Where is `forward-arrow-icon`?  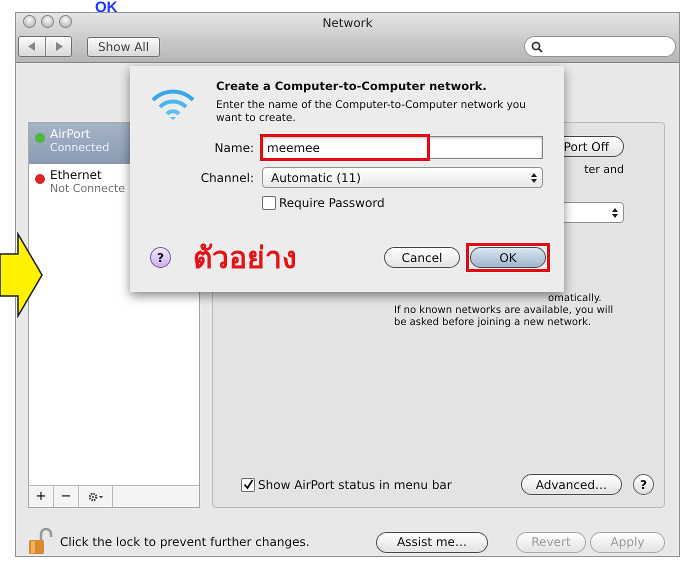 forward-arrow-icon is located at coordinates (58, 46).